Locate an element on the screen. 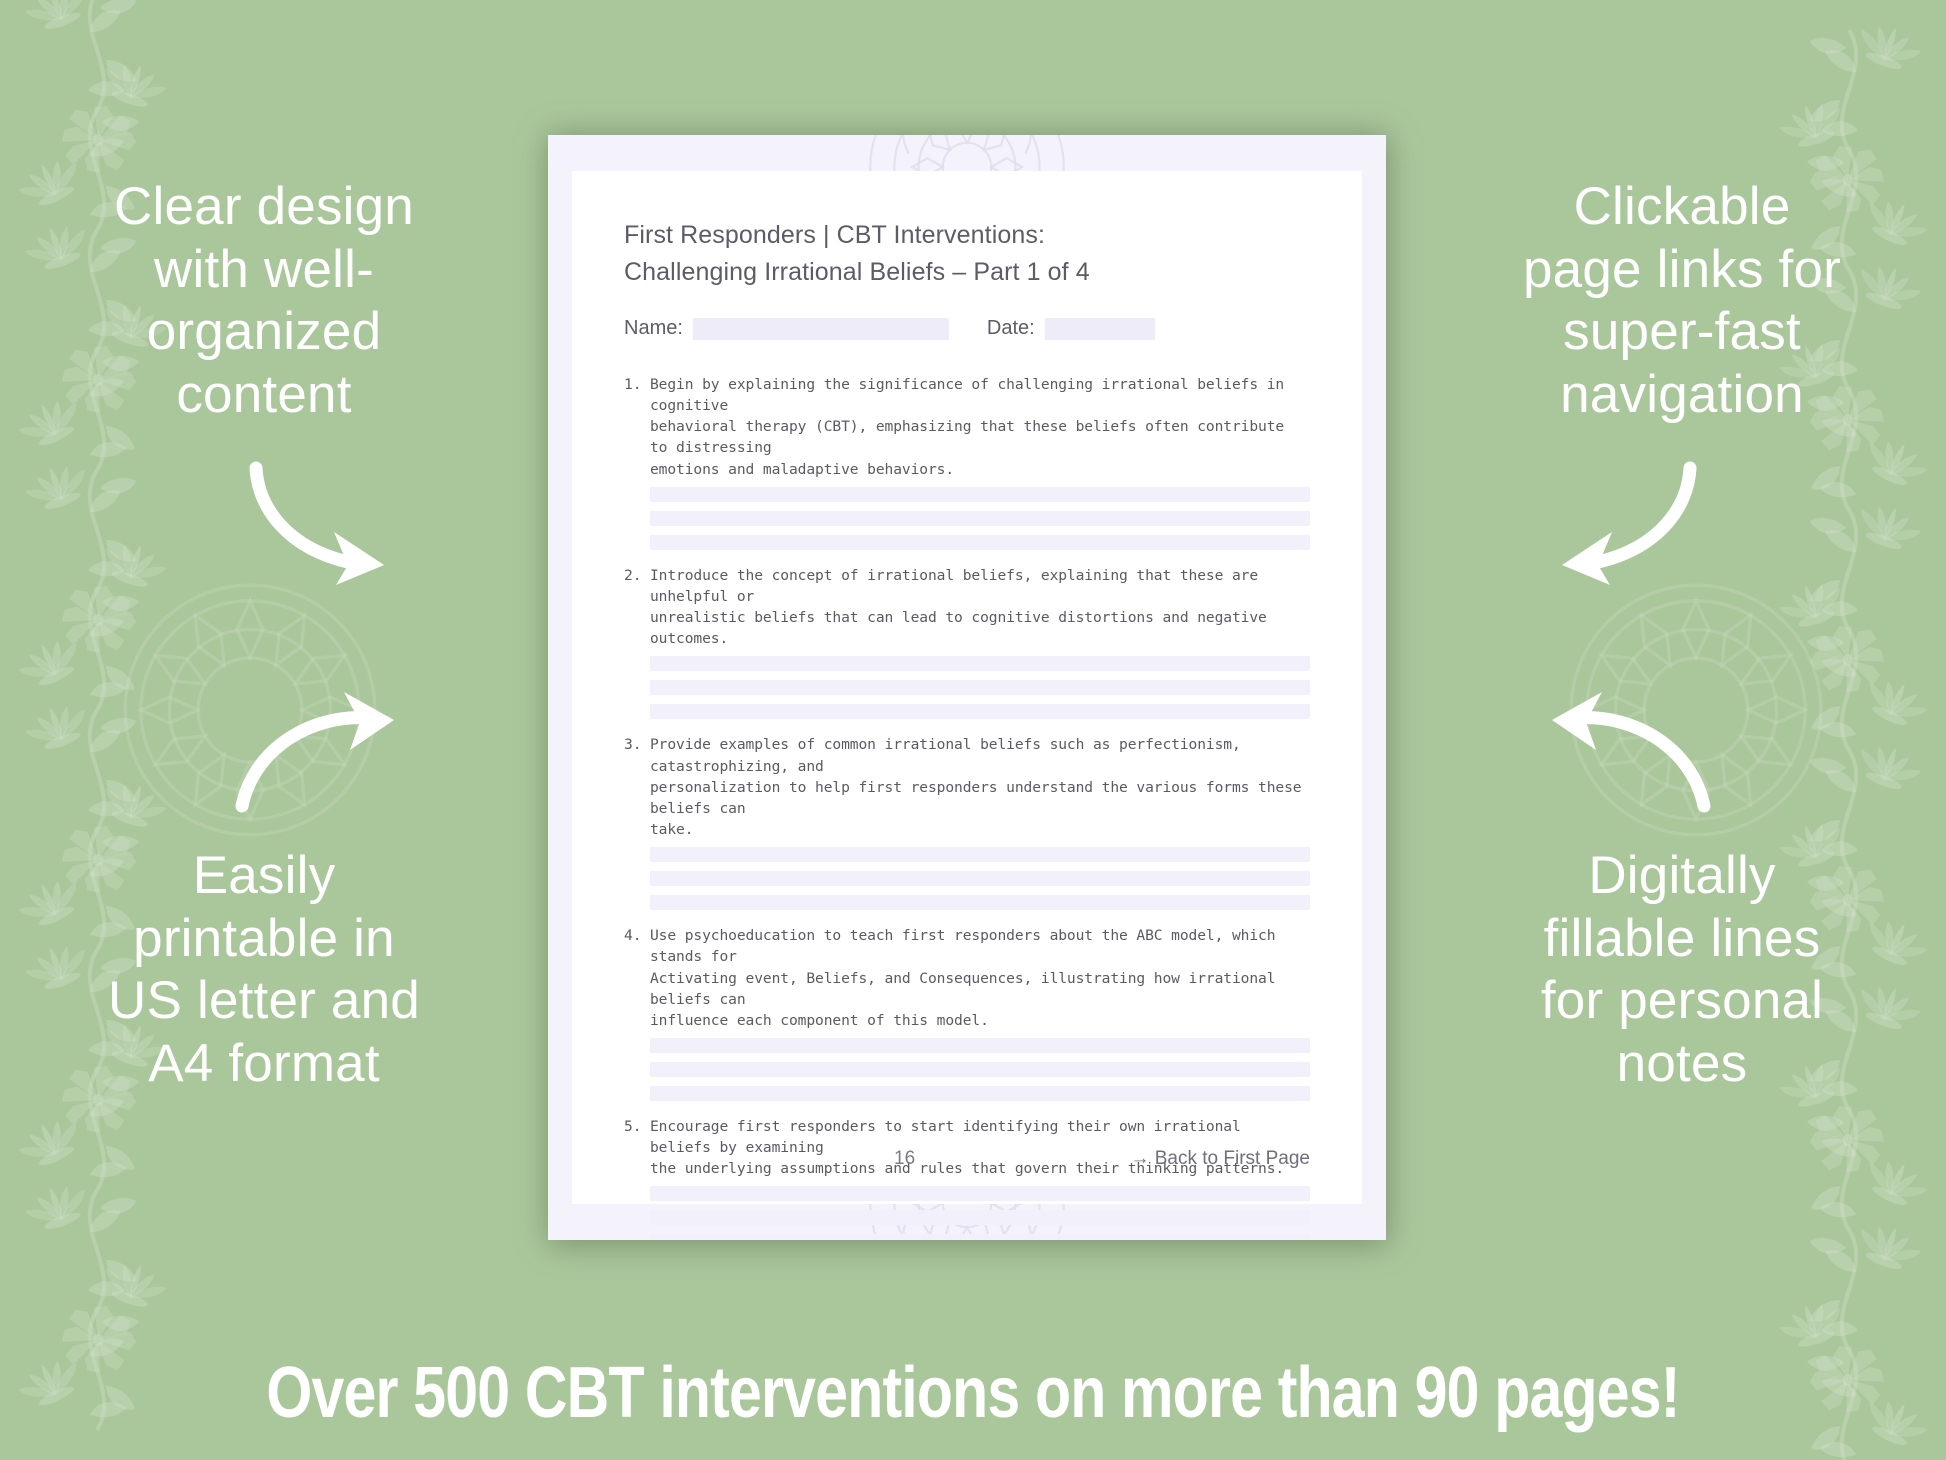  date-label: Date: is located at coordinates (1010, 328).